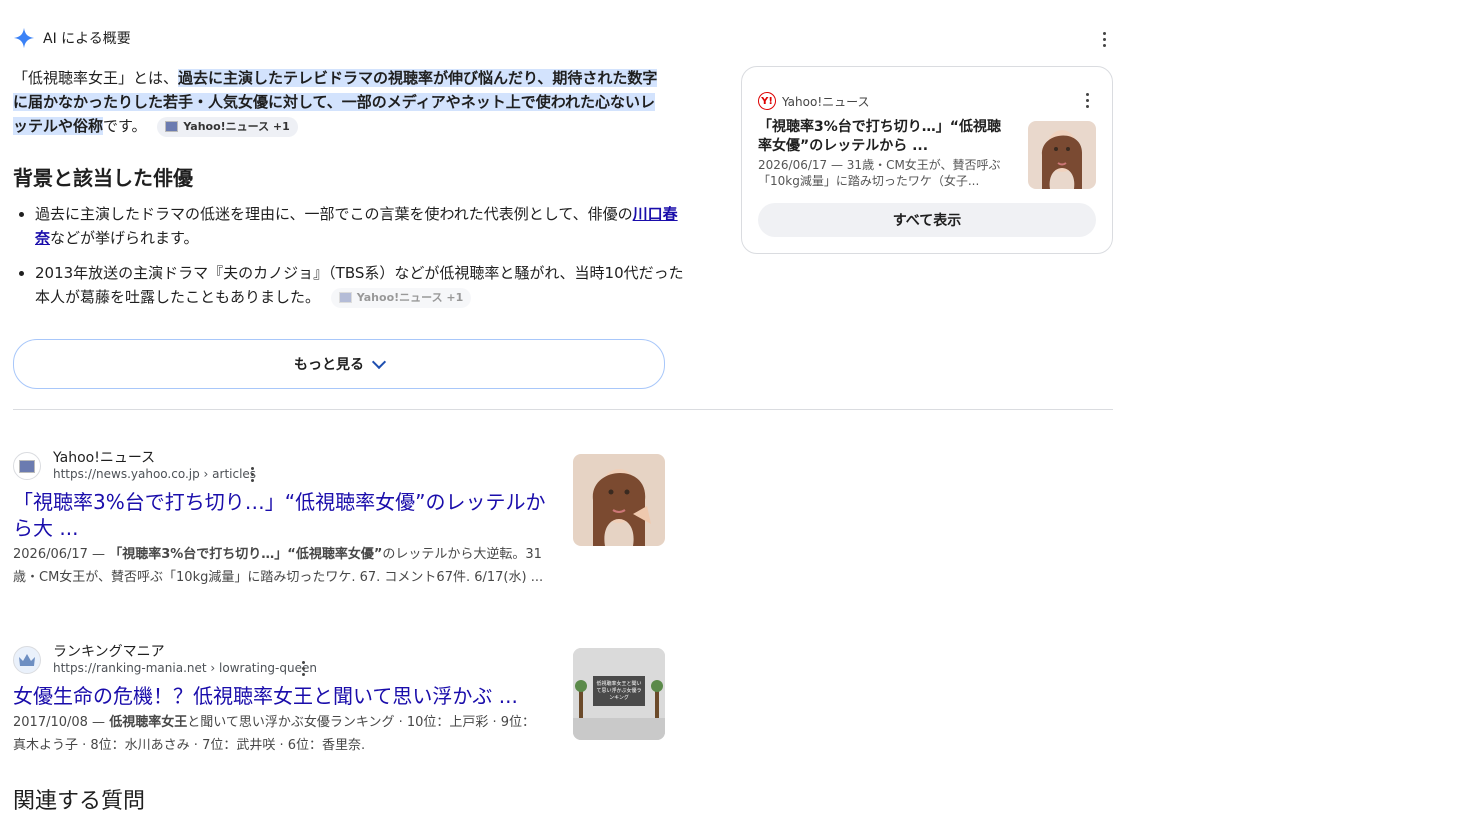 The width and height of the screenshot is (1471, 815). Describe the element at coordinates (767, 101) in the screenshot. I see `yahoo-logo-icon: Y!` at that location.